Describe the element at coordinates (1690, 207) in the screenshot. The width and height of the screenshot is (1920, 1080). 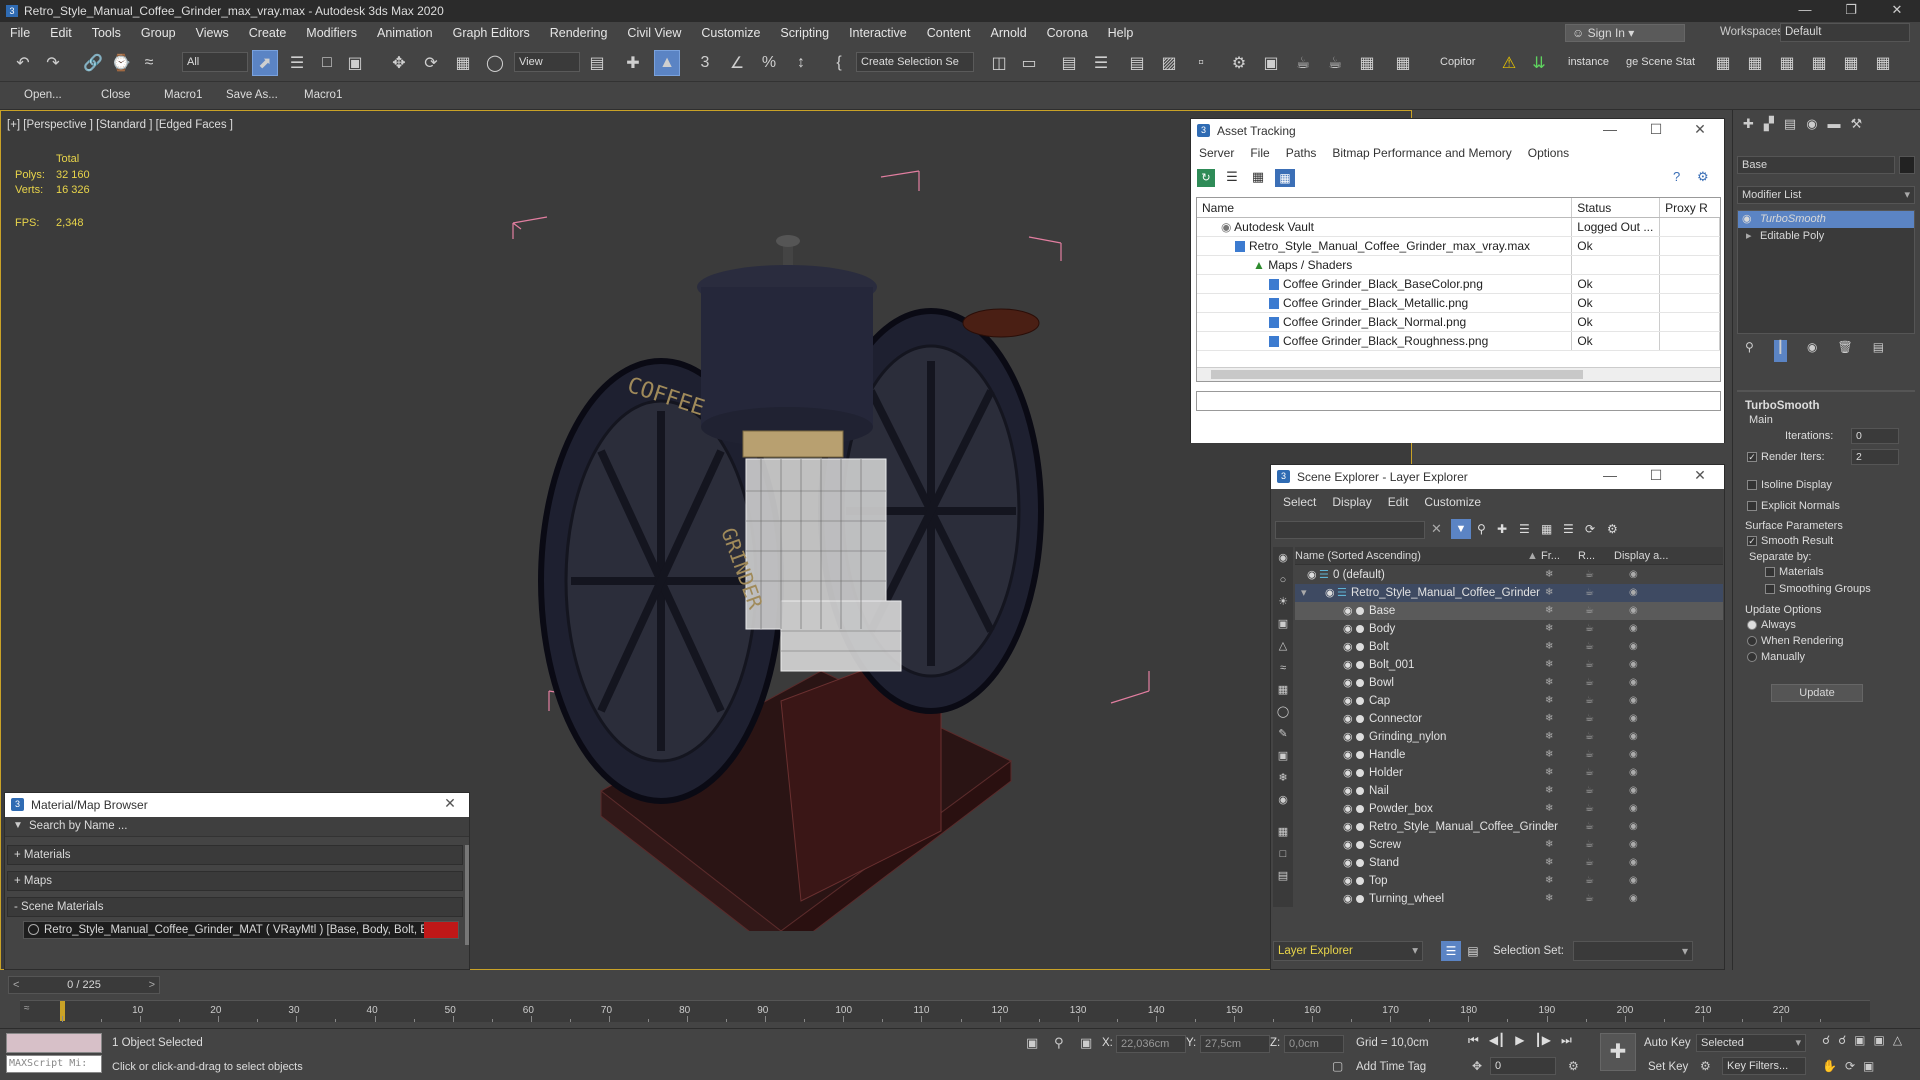
I see `column-proxy: Proxy R` at that location.